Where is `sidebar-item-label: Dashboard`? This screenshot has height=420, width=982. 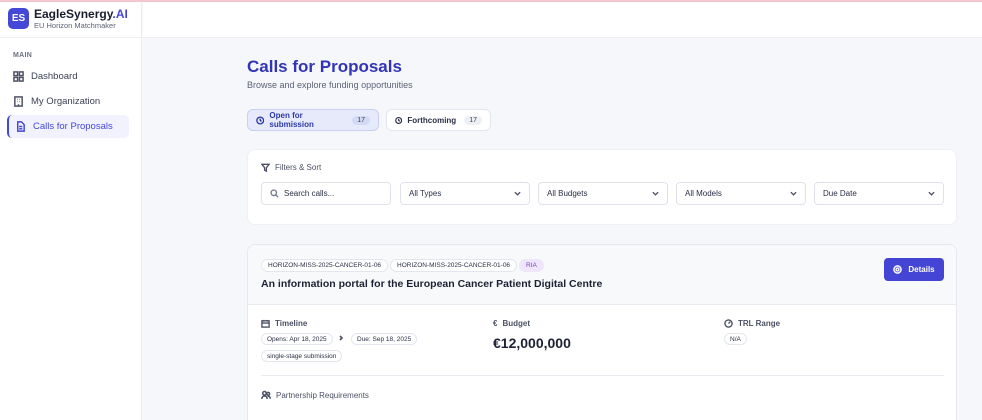 sidebar-item-label: Dashboard is located at coordinates (54, 76).